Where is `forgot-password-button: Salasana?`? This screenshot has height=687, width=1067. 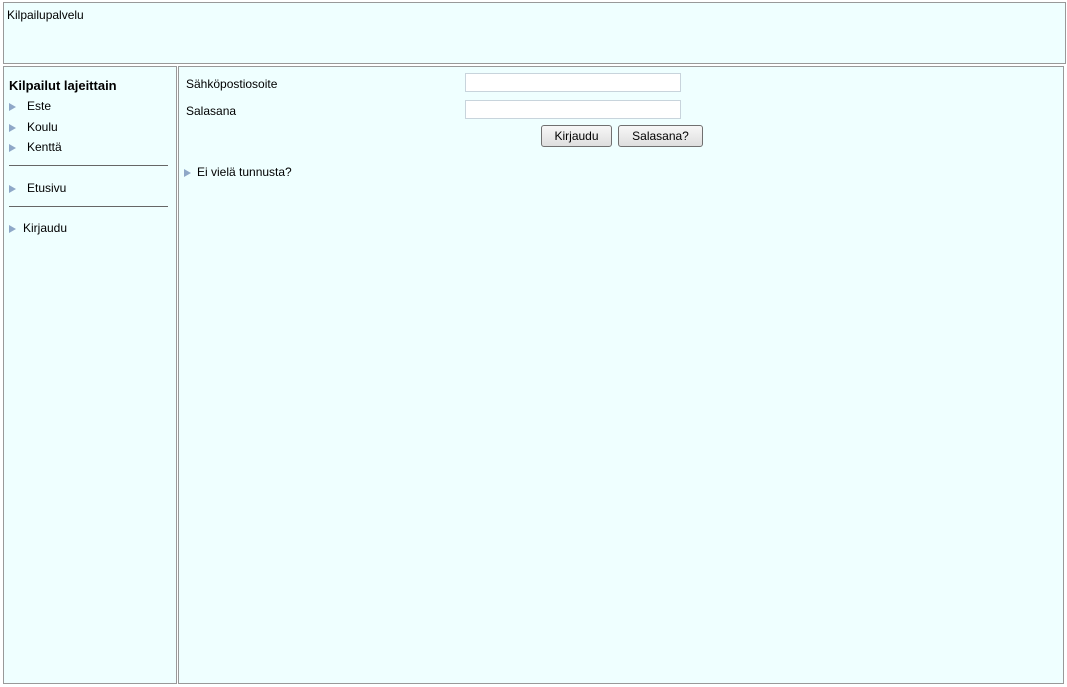
forgot-password-button: Salasana? is located at coordinates (660, 136).